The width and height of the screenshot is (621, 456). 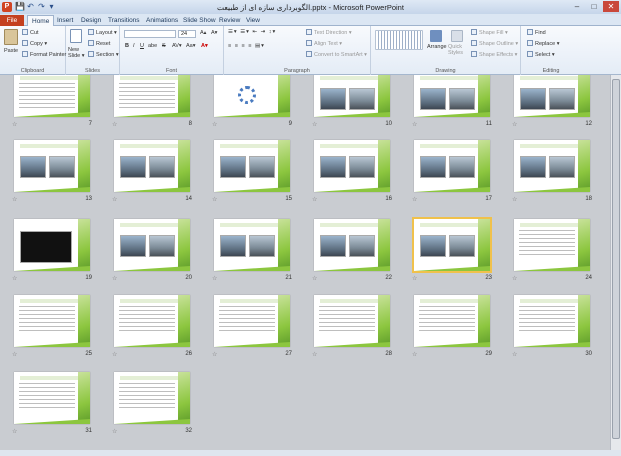 What do you see at coordinates (152, 46) in the screenshot?
I see `shadow-button: abe` at bounding box center [152, 46].